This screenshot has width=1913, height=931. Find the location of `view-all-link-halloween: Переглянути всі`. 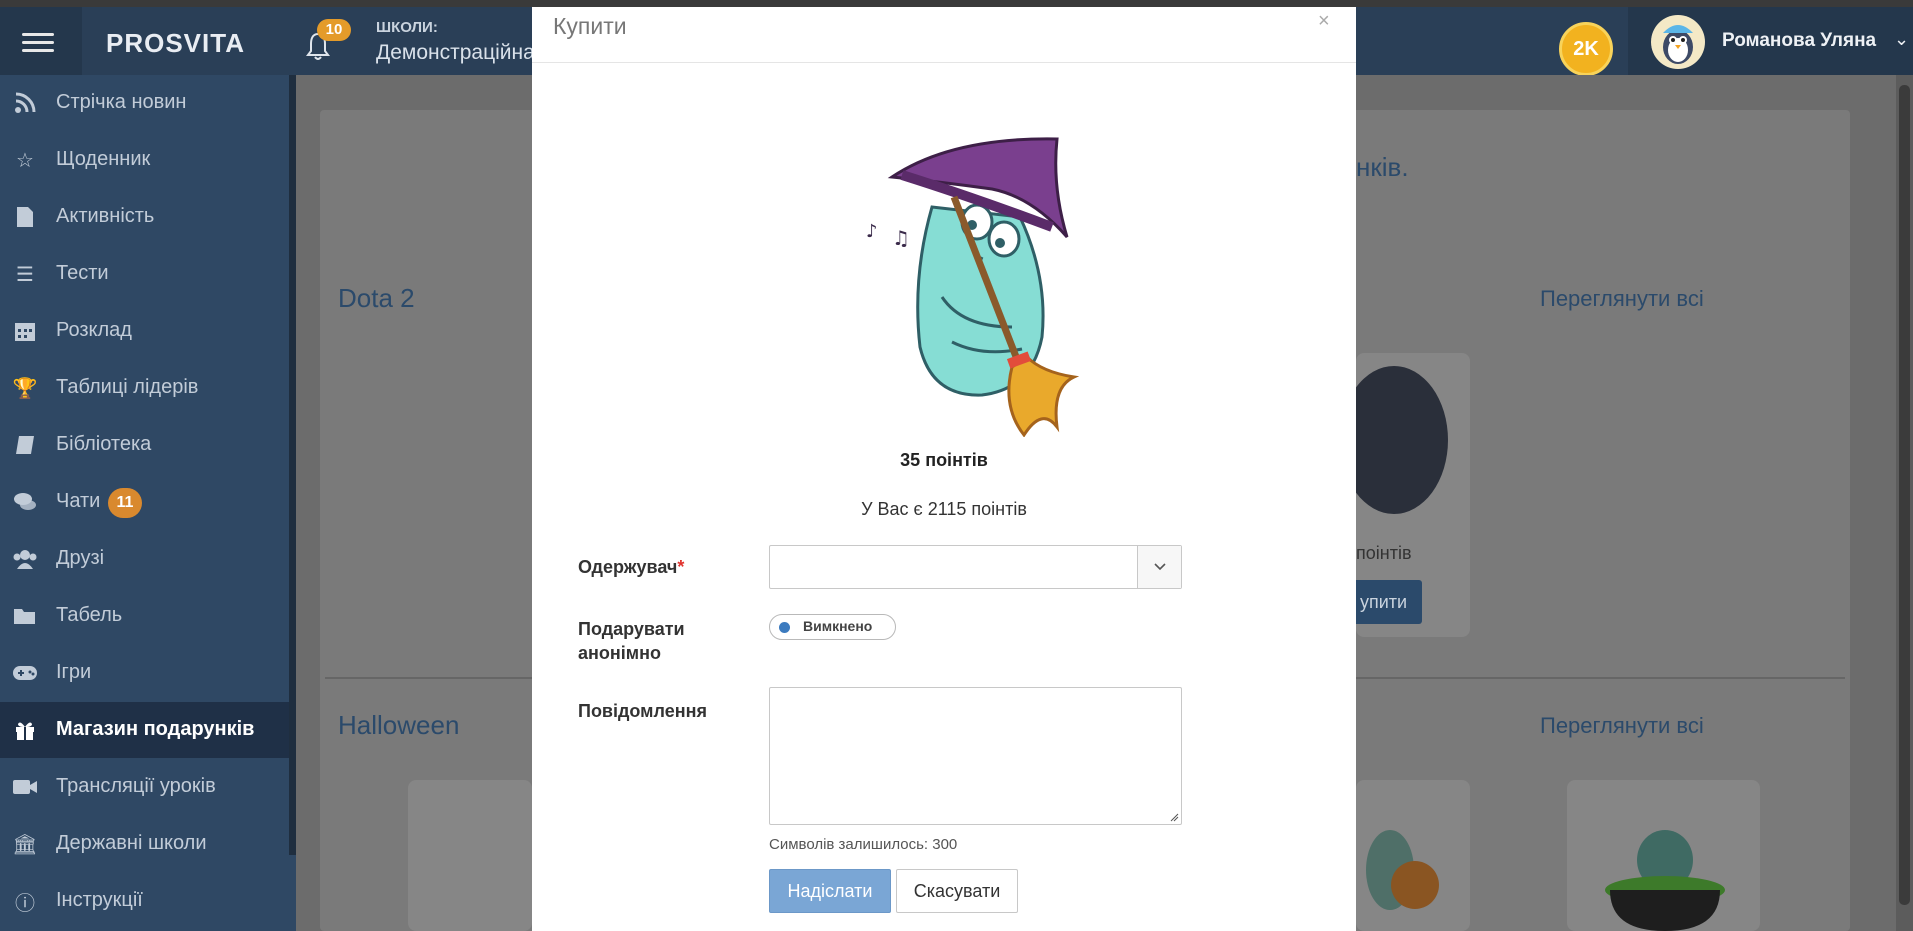

view-all-link-halloween: Переглянути всі is located at coordinates (1622, 726).